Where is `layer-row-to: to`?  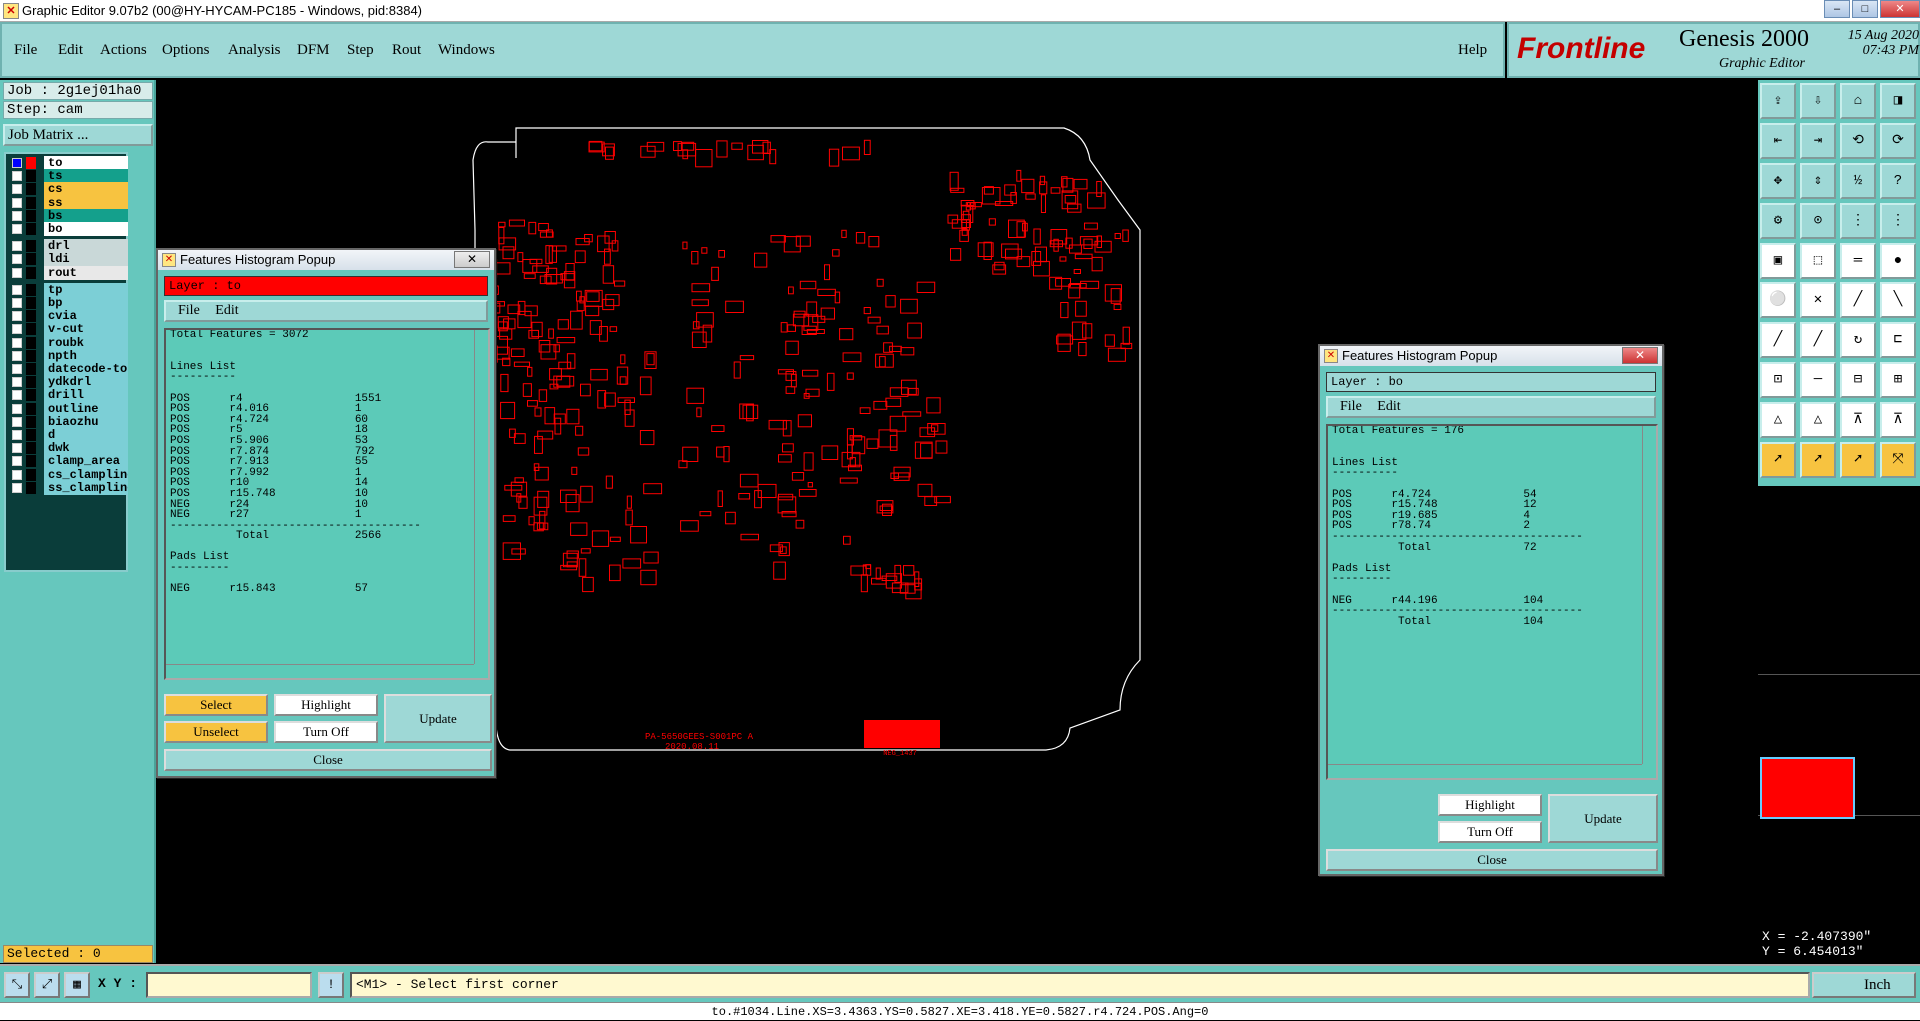
layer-row-to: to is located at coordinates (68, 163).